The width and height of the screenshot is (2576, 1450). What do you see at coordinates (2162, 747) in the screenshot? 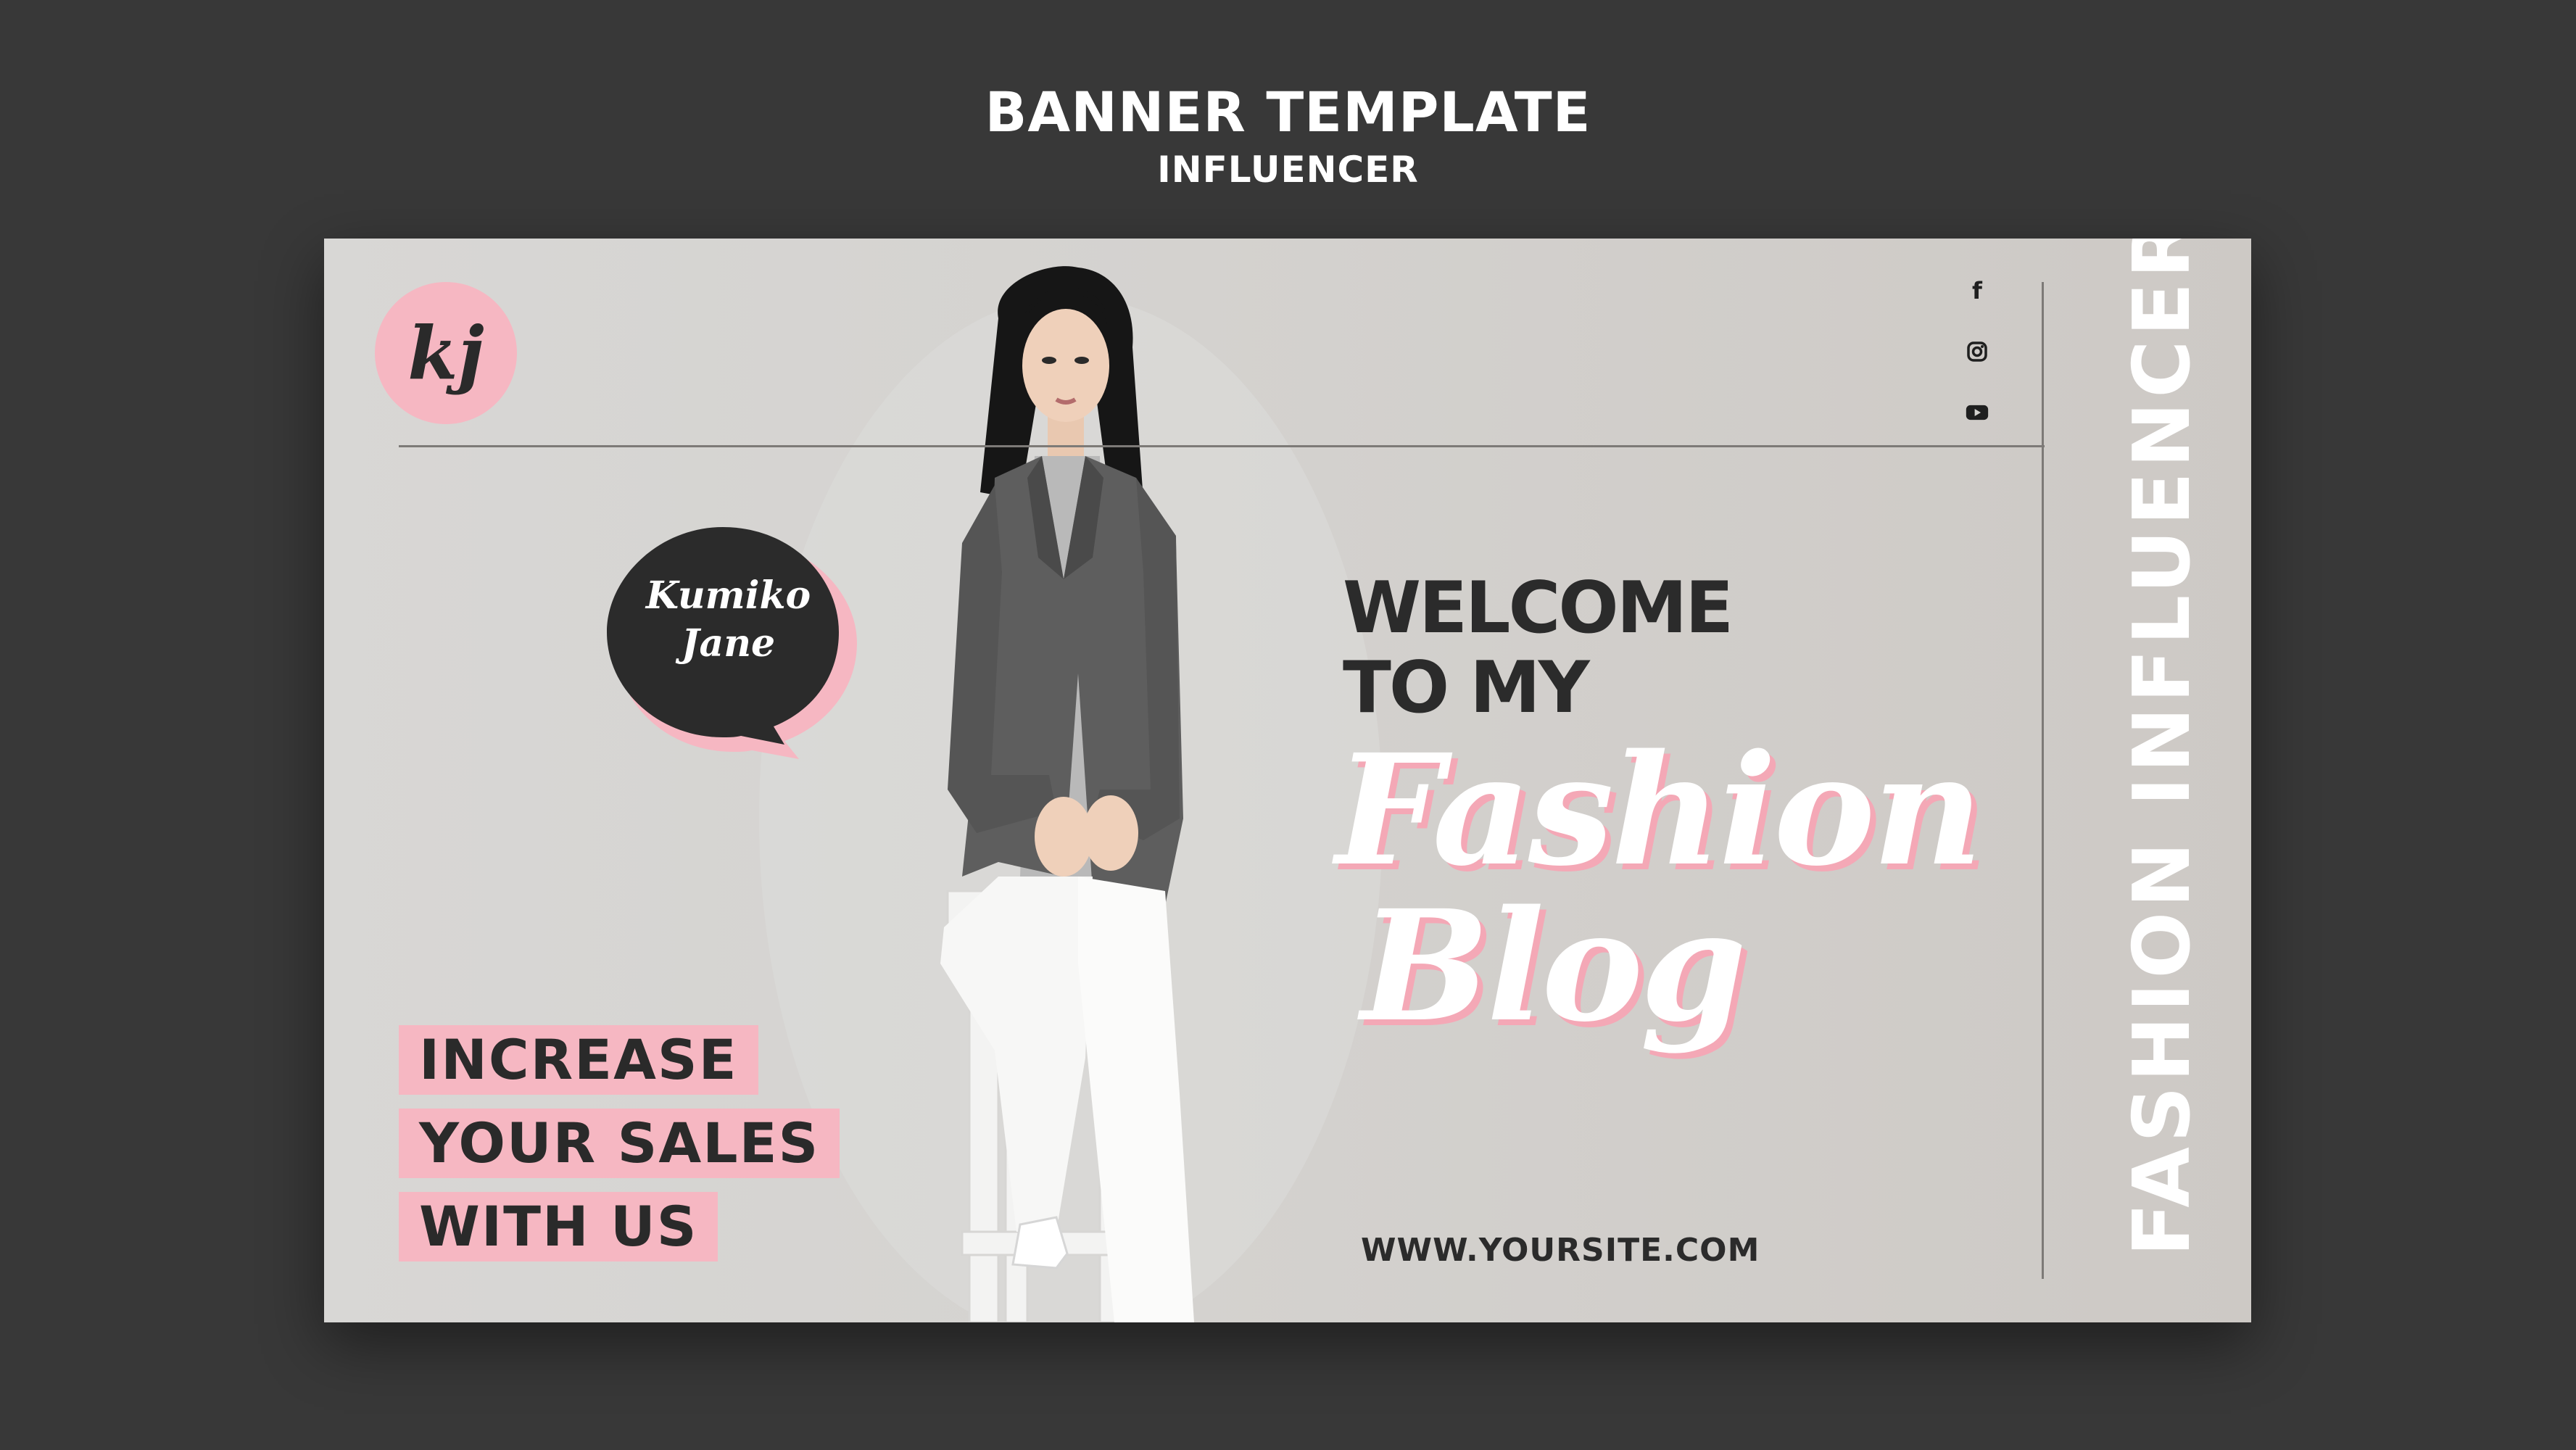
I see `vertical-title: FASHION INFLUENCER` at bounding box center [2162, 747].